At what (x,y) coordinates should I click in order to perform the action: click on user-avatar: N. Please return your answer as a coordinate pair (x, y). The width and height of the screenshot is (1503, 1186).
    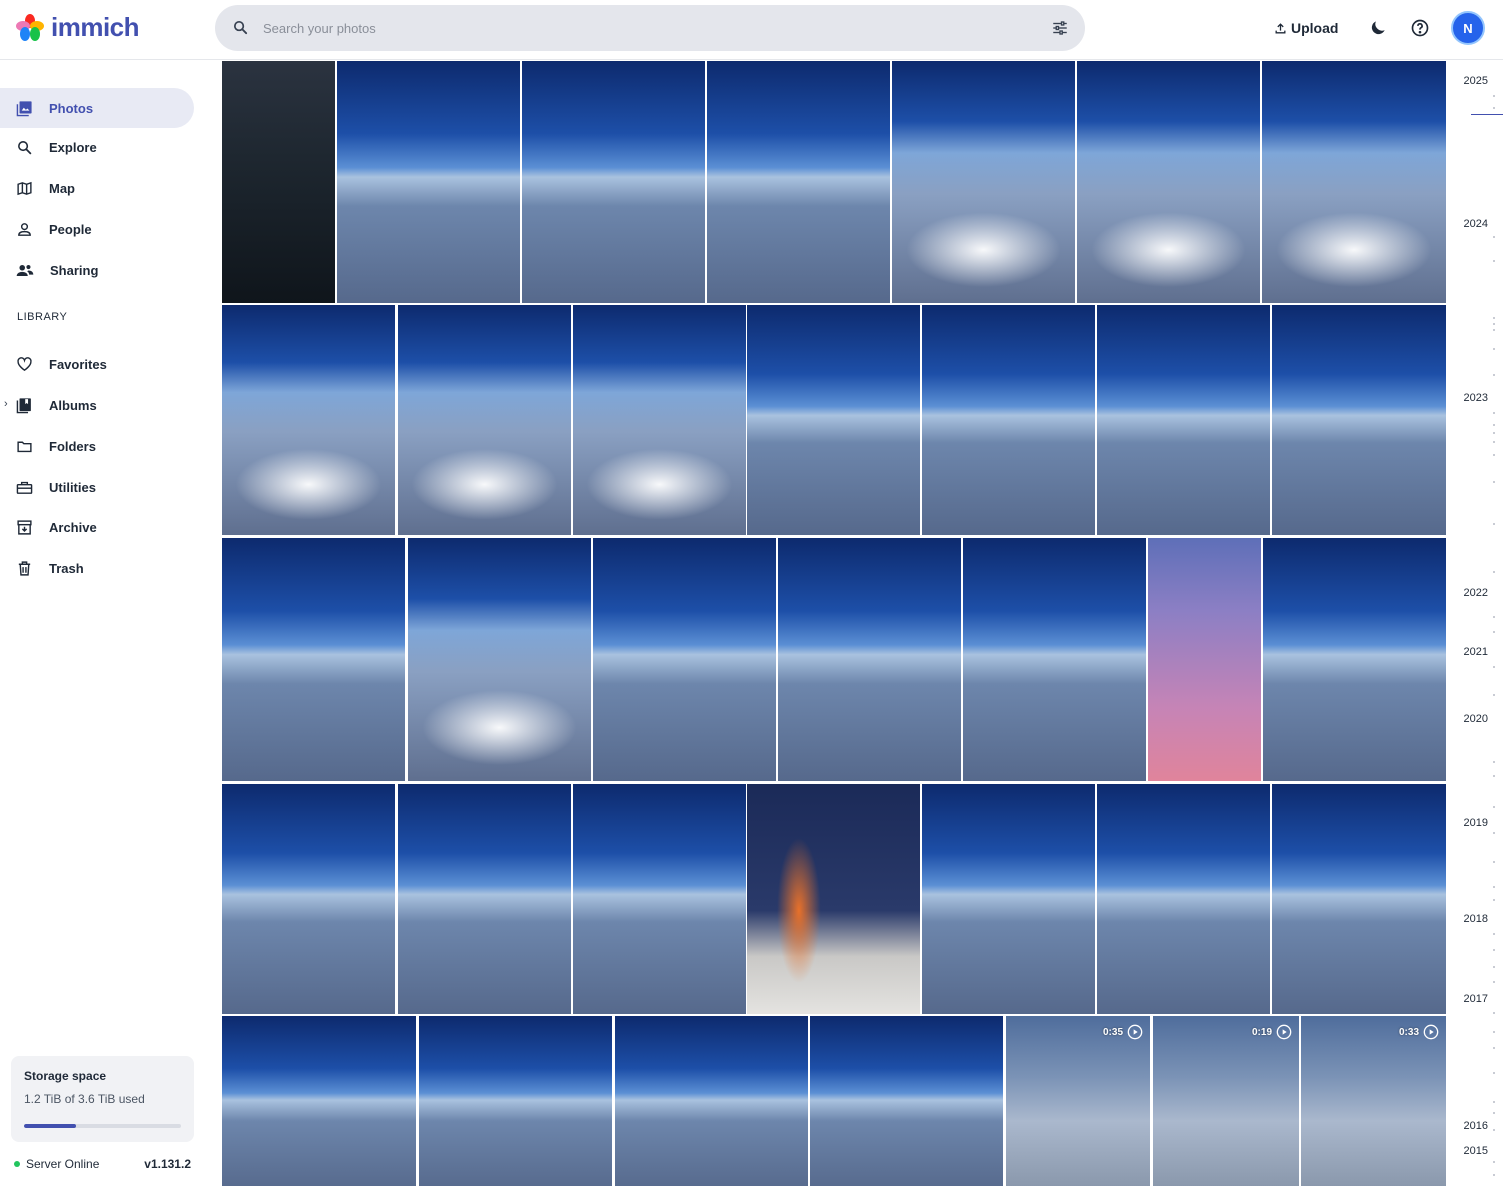
    Looking at the image, I should click on (1468, 28).